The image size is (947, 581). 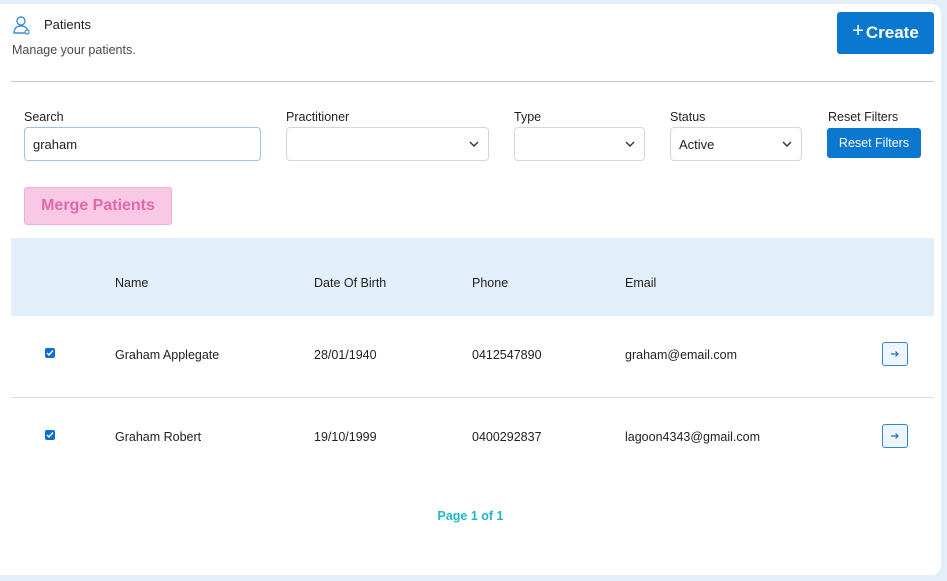 What do you see at coordinates (692, 437) in the screenshot?
I see `patient-email: lagoon4343@gmail.com` at bounding box center [692, 437].